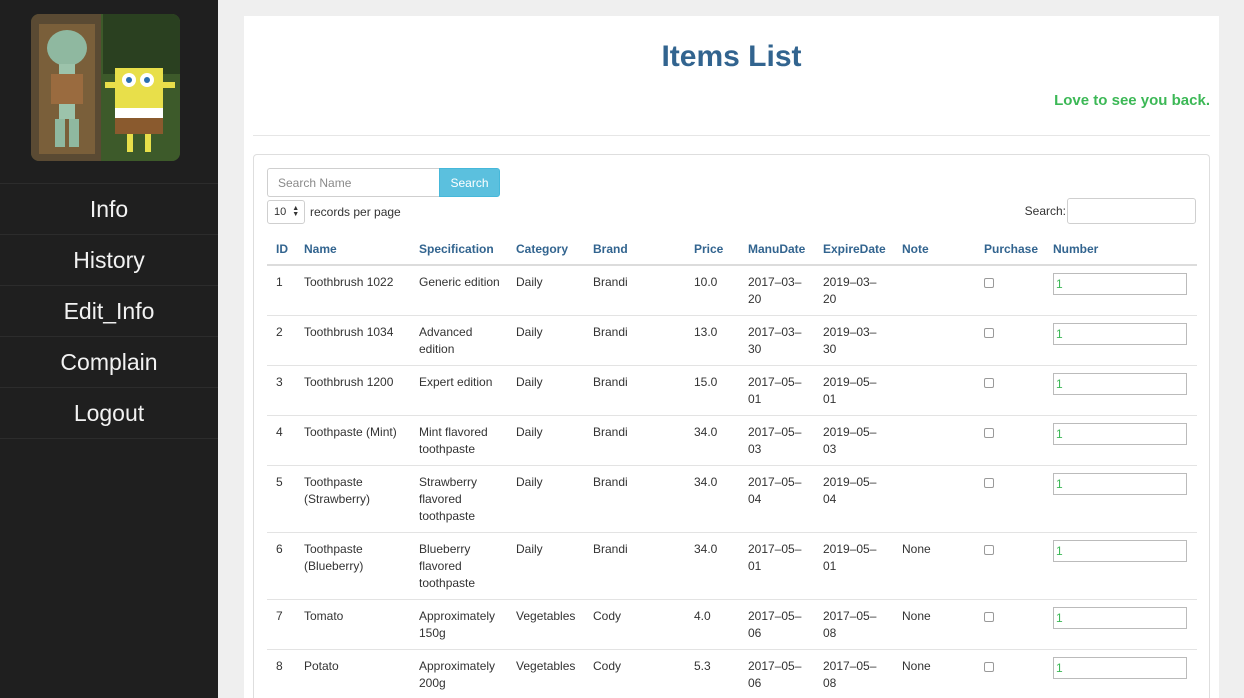  I want to click on column-header: ID, so click(281, 250).